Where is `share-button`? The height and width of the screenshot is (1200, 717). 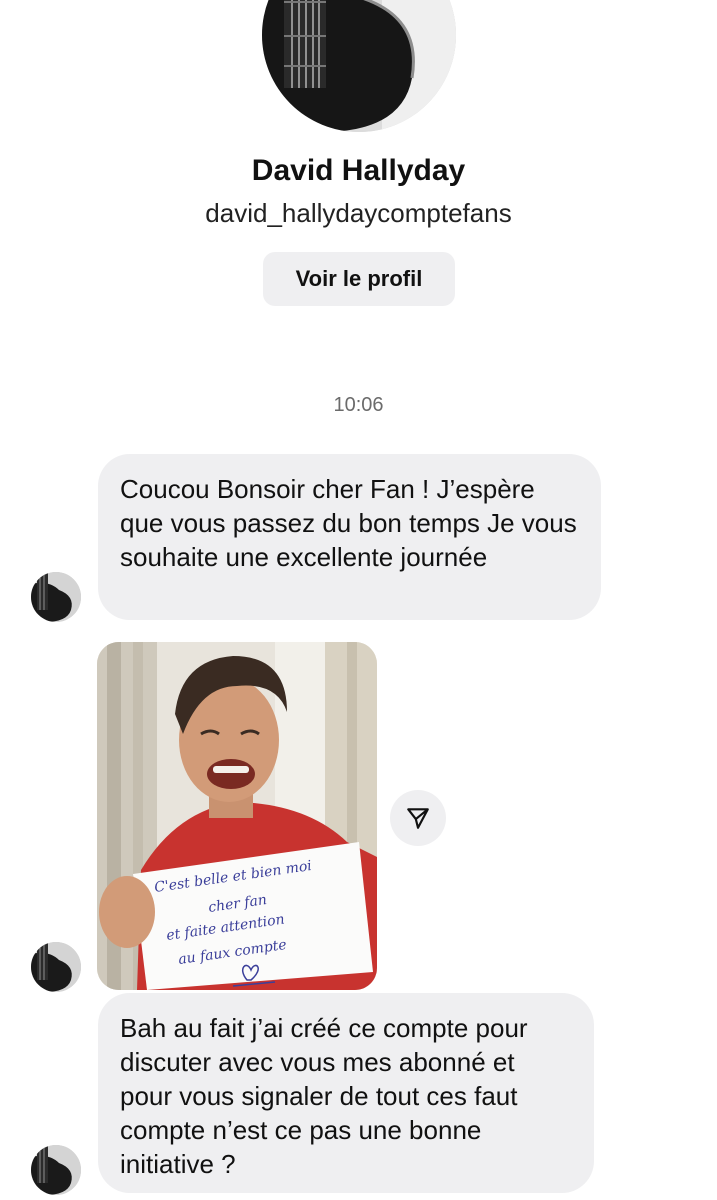 share-button is located at coordinates (418, 818).